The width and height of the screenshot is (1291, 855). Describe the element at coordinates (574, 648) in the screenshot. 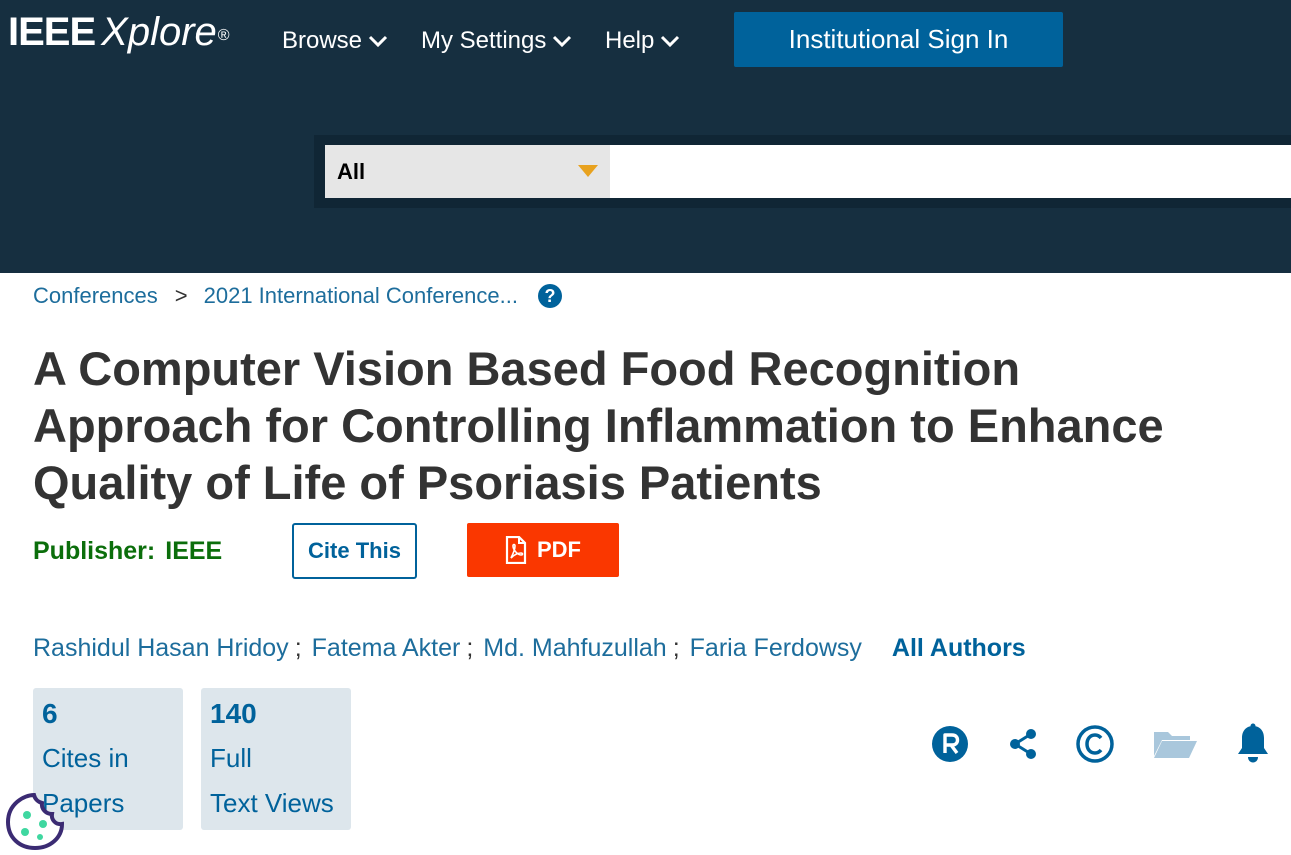

I see `author-link: Md. Mahfuzullah` at that location.